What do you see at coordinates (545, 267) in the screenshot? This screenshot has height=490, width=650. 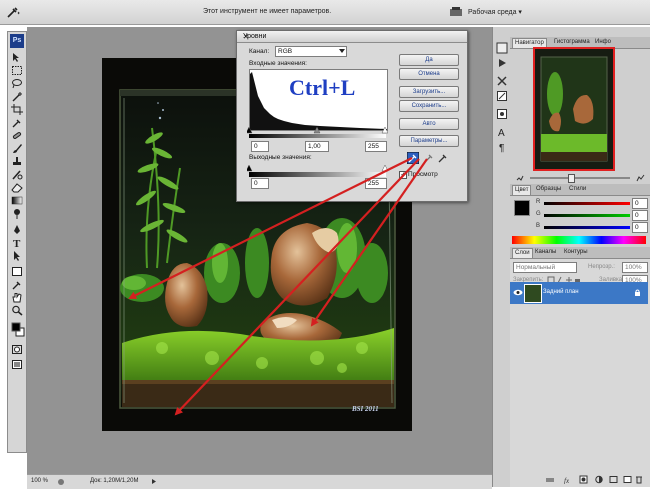 I see `blend-mode-select: Нормальный` at bounding box center [545, 267].